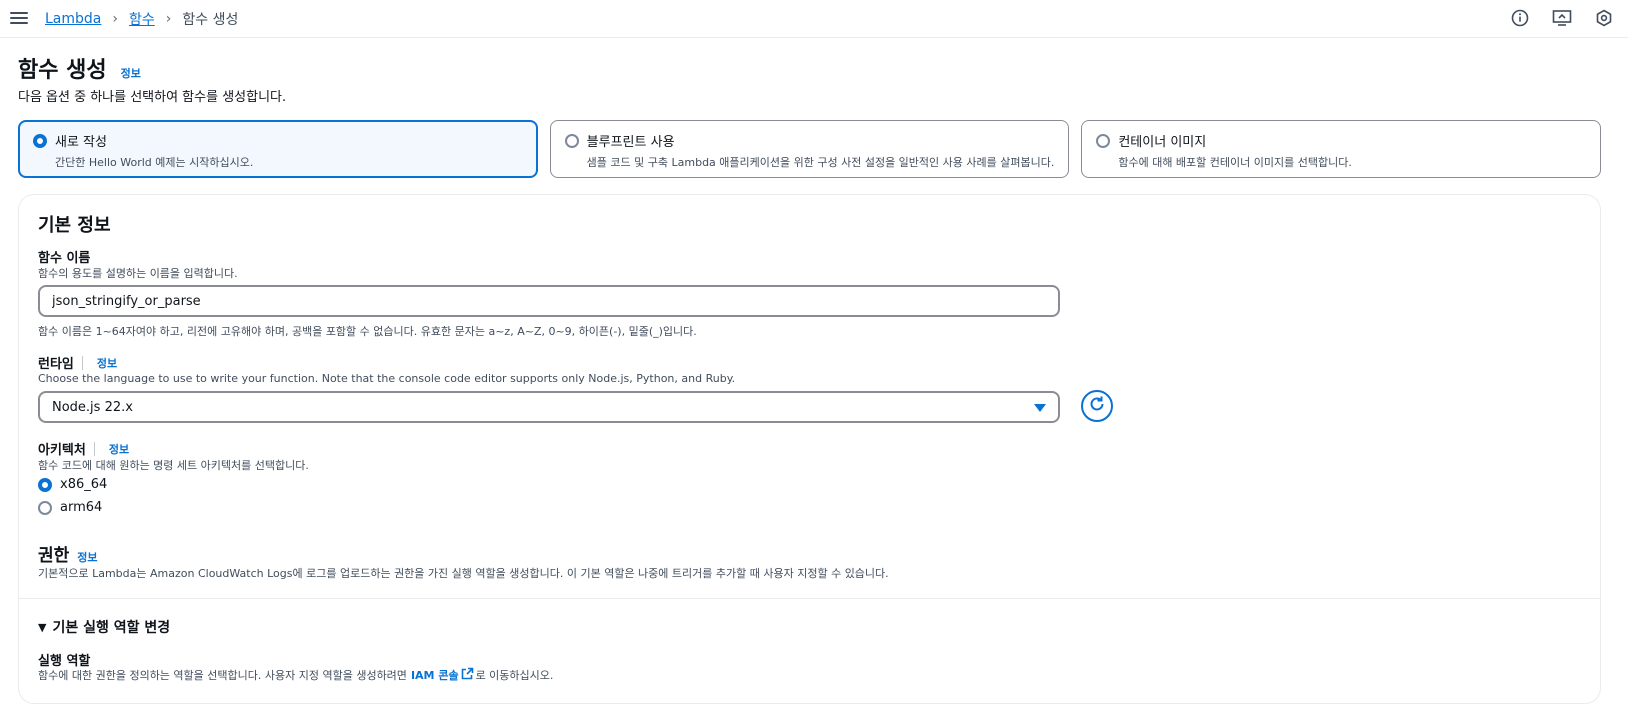 The image size is (1628, 704). Describe the element at coordinates (549, 407) in the screenshot. I see `runtime-select: Node.js 22.x` at that location.